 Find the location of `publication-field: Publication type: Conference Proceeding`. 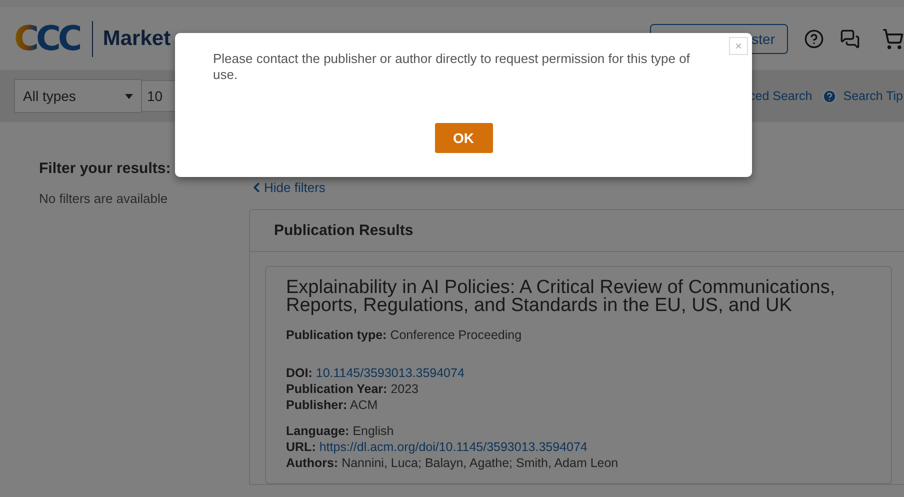

publication-field: Publication type: Conference Proceeding is located at coordinates (578, 335).